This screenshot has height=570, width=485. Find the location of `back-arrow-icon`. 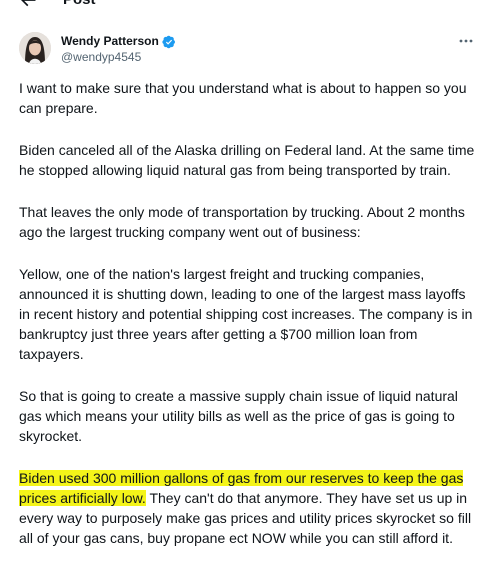

back-arrow-icon is located at coordinates (28, 5).